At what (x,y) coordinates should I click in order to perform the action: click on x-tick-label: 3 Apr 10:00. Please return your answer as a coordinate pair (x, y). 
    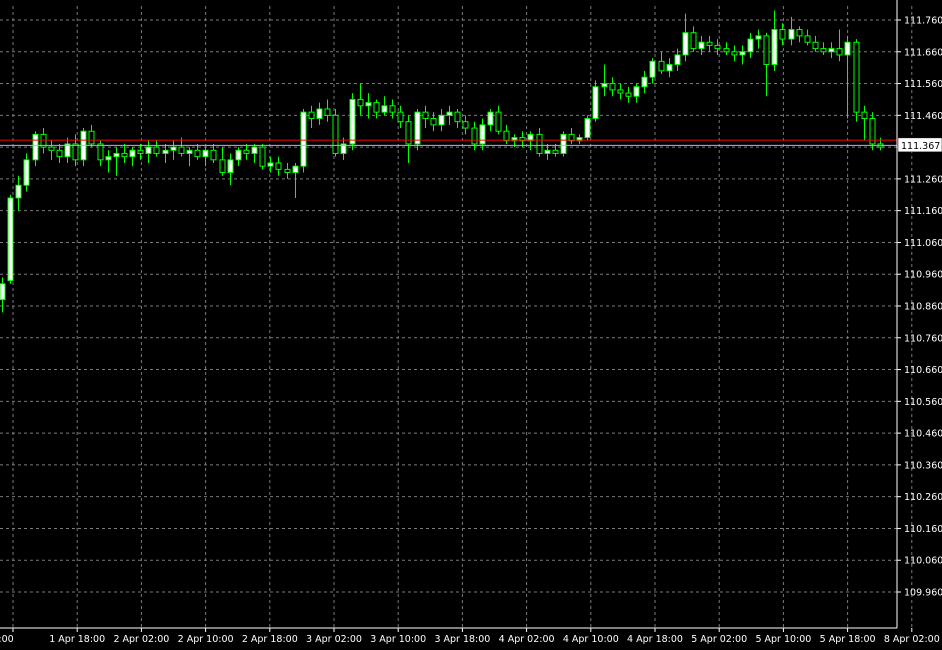
    Looking at the image, I should click on (398, 639).